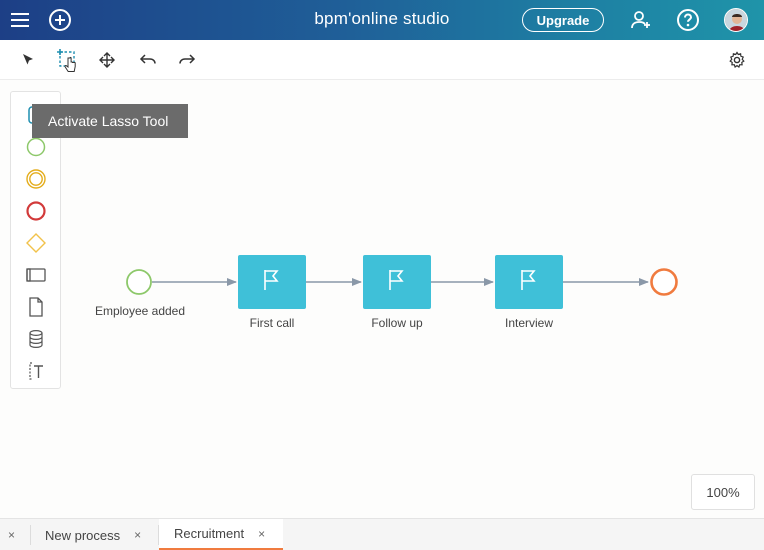 The width and height of the screenshot is (764, 550). I want to click on move-icon, so click(107, 60).